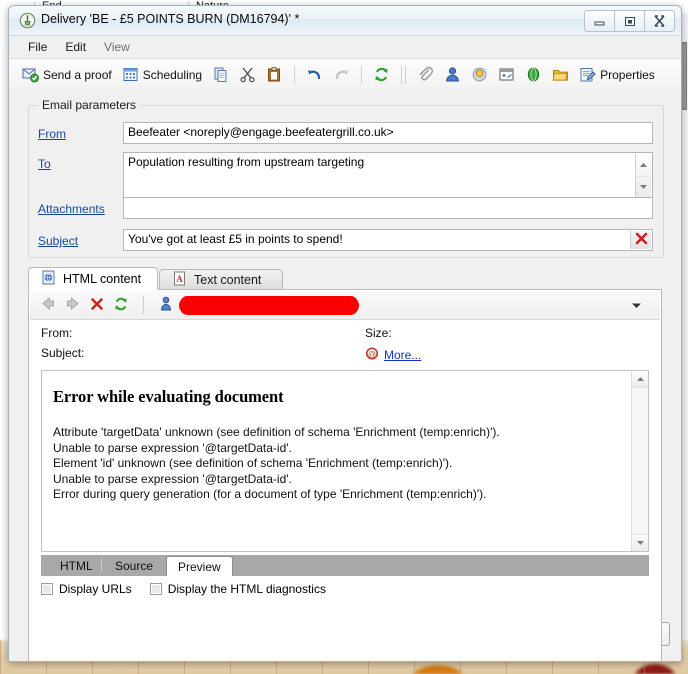 The image size is (688, 674). I want to click on tab-text-content-label: Text content, so click(228, 279).